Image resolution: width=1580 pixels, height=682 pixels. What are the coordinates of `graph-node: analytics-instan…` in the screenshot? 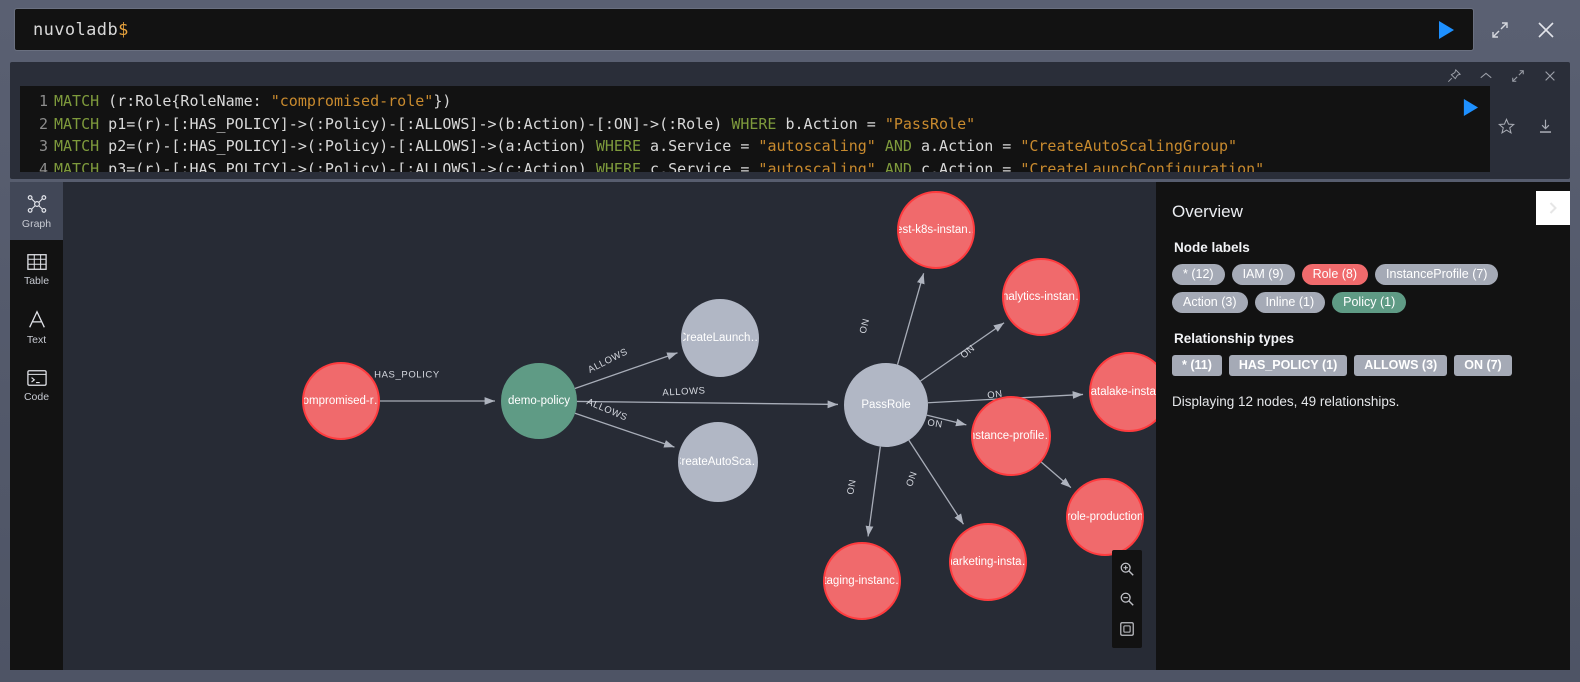 It's located at (1041, 297).